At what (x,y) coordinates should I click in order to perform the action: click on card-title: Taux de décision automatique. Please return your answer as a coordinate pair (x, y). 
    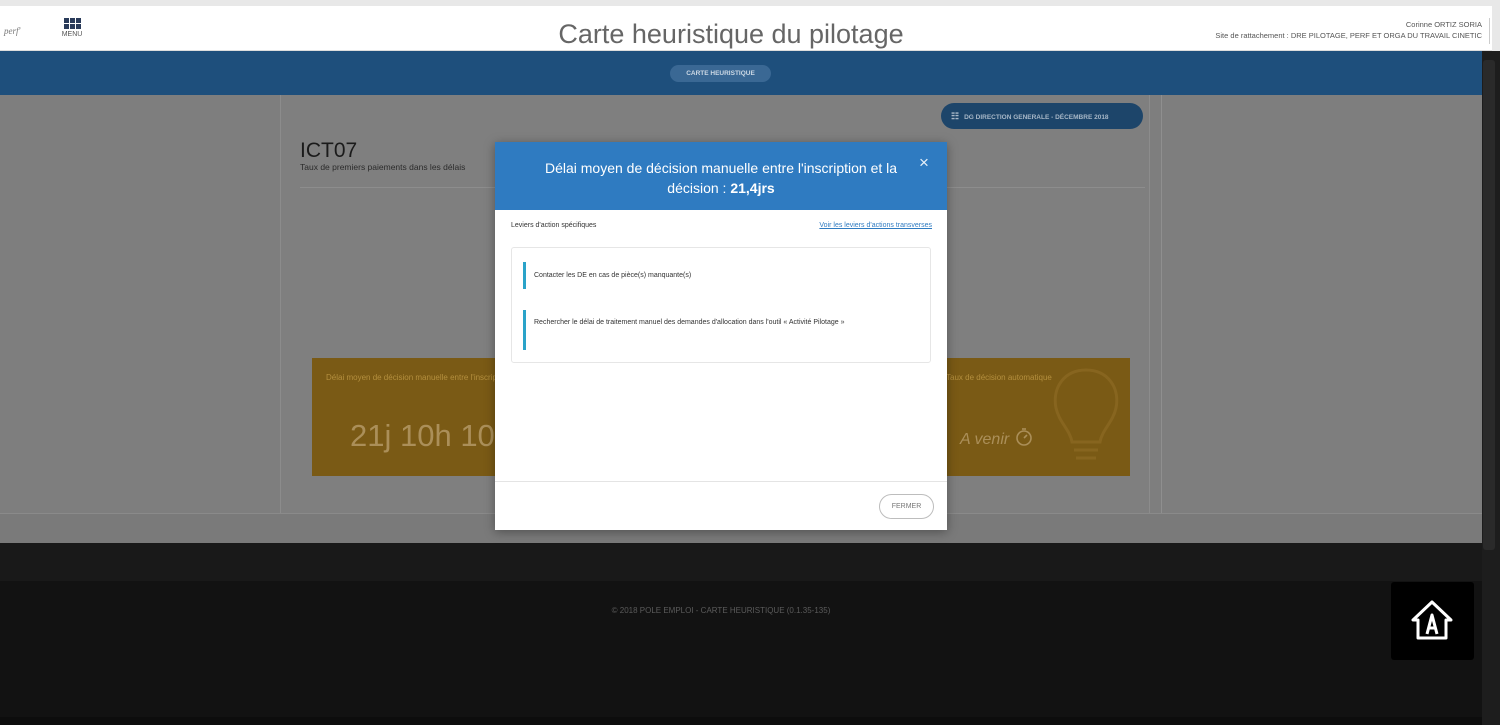
    Looking at the image, I should click on (999, 377).